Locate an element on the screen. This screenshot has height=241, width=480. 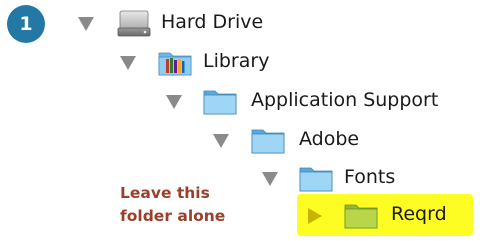
tree-item-label: Adobe is located at coordinates (329, 139).